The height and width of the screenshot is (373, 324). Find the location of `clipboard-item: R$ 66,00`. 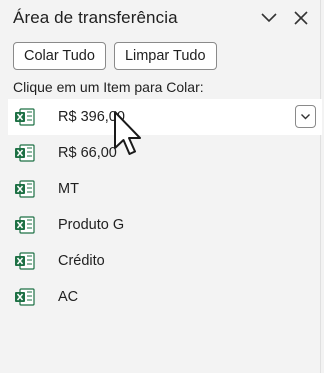

clipboard-item: R$ 66,00 is located at coordinates (165, 153).